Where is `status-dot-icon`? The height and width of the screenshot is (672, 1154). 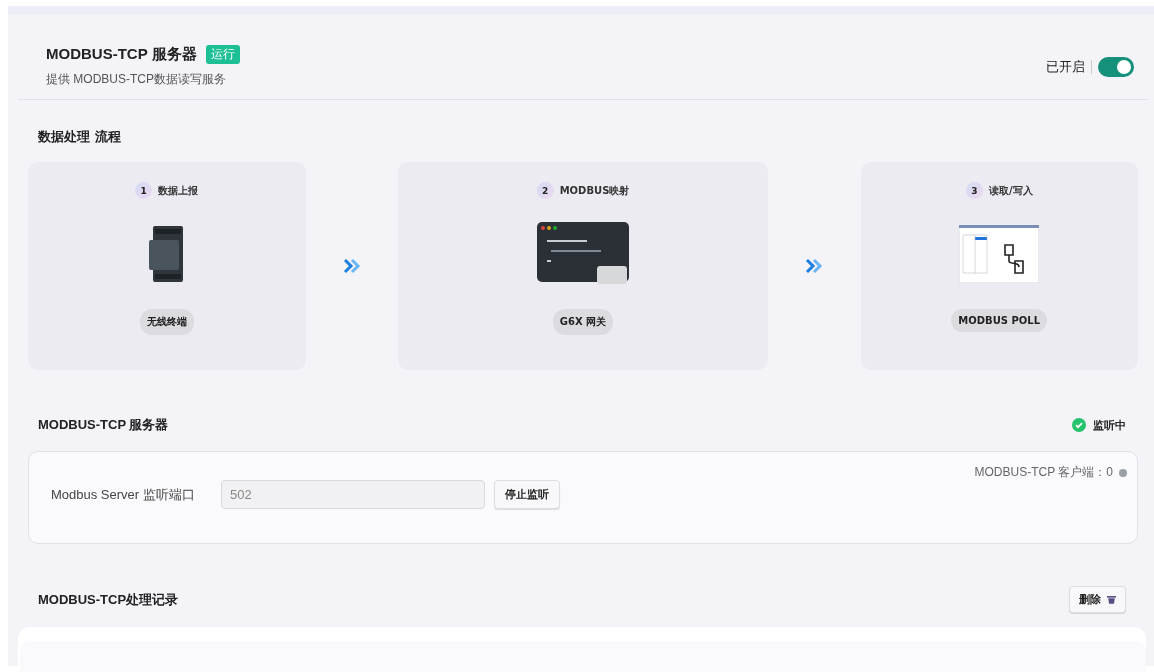 status-dot-icon is located at coordinates (1123, 472).